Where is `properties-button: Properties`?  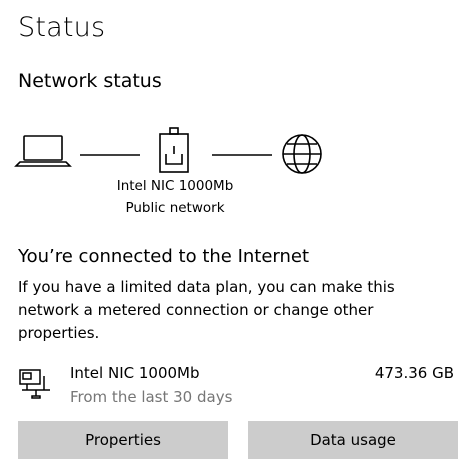 properties-button: Properties is located at coordinates (123, 440).